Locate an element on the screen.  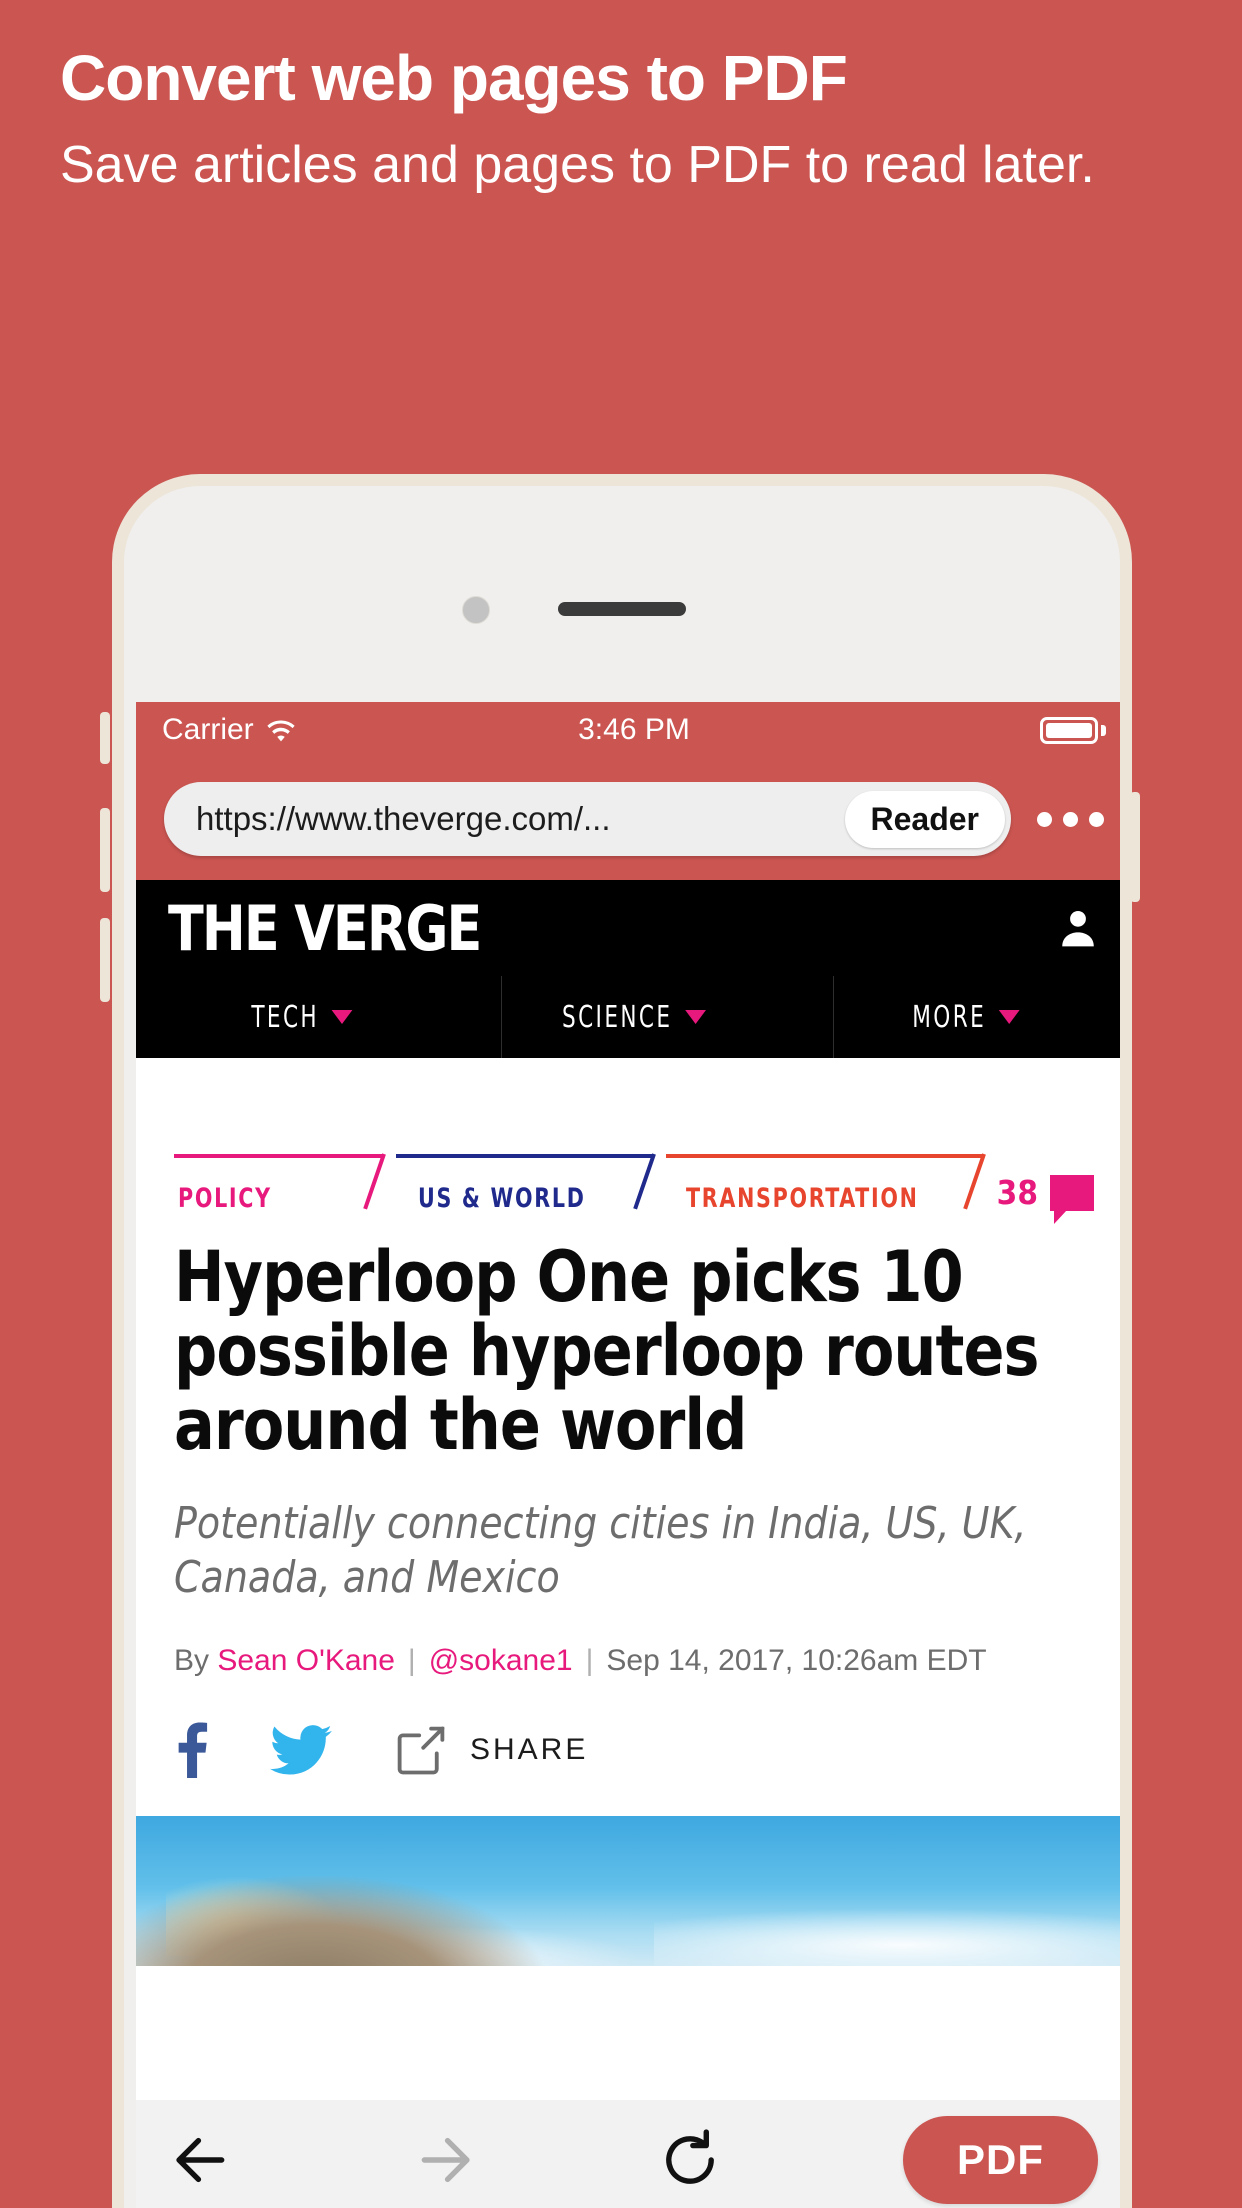
back-button is located at coordinates (201, 2160).